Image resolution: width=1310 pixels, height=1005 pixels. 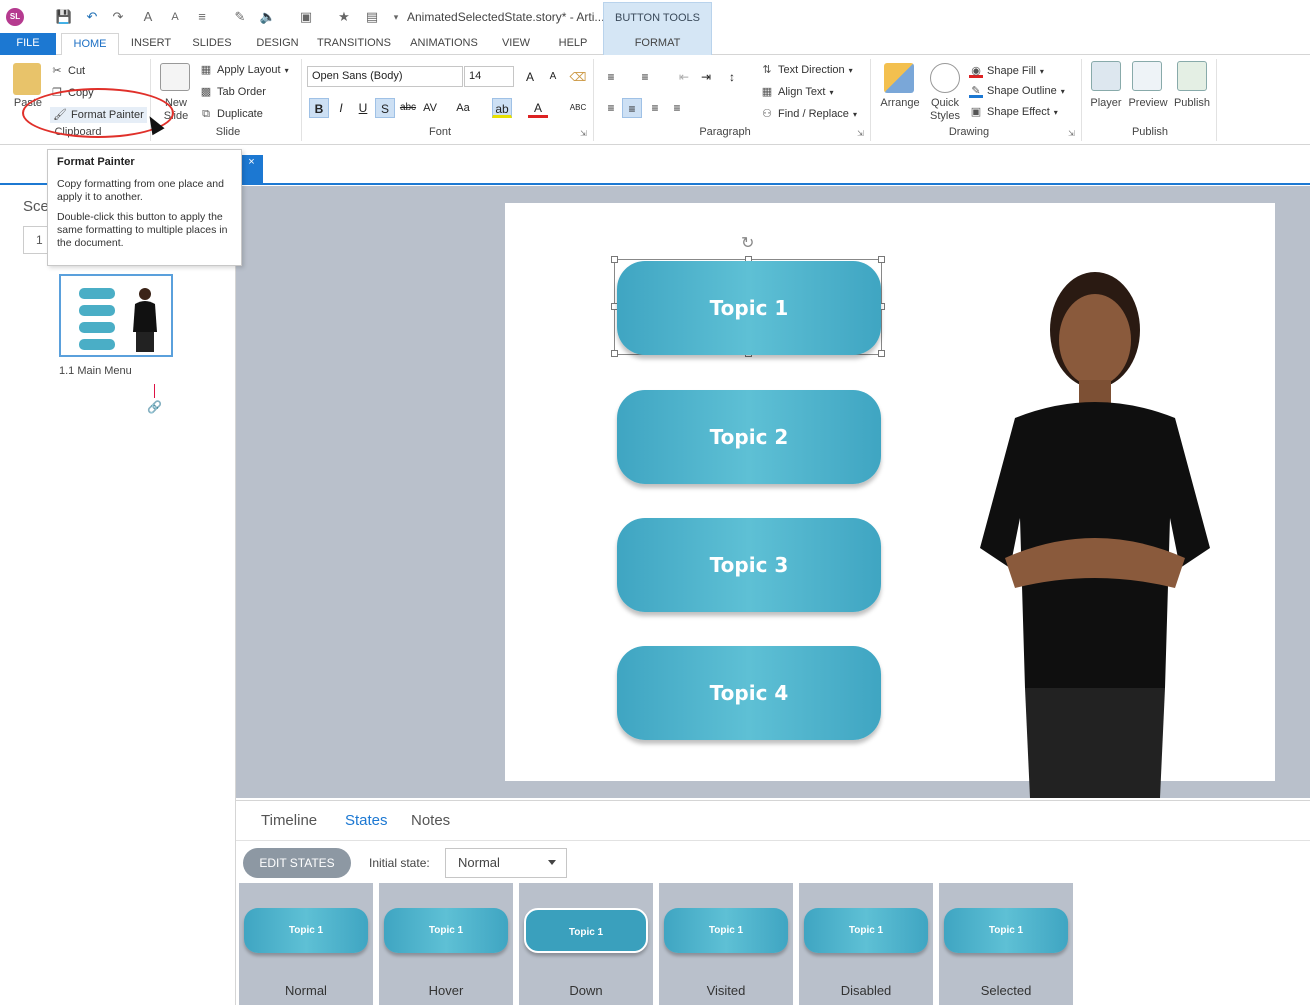 What do you see at coordinates (657, 44) in the screenshot?
I see `tab-format: FORMAT` at bounding box center [657, 44].